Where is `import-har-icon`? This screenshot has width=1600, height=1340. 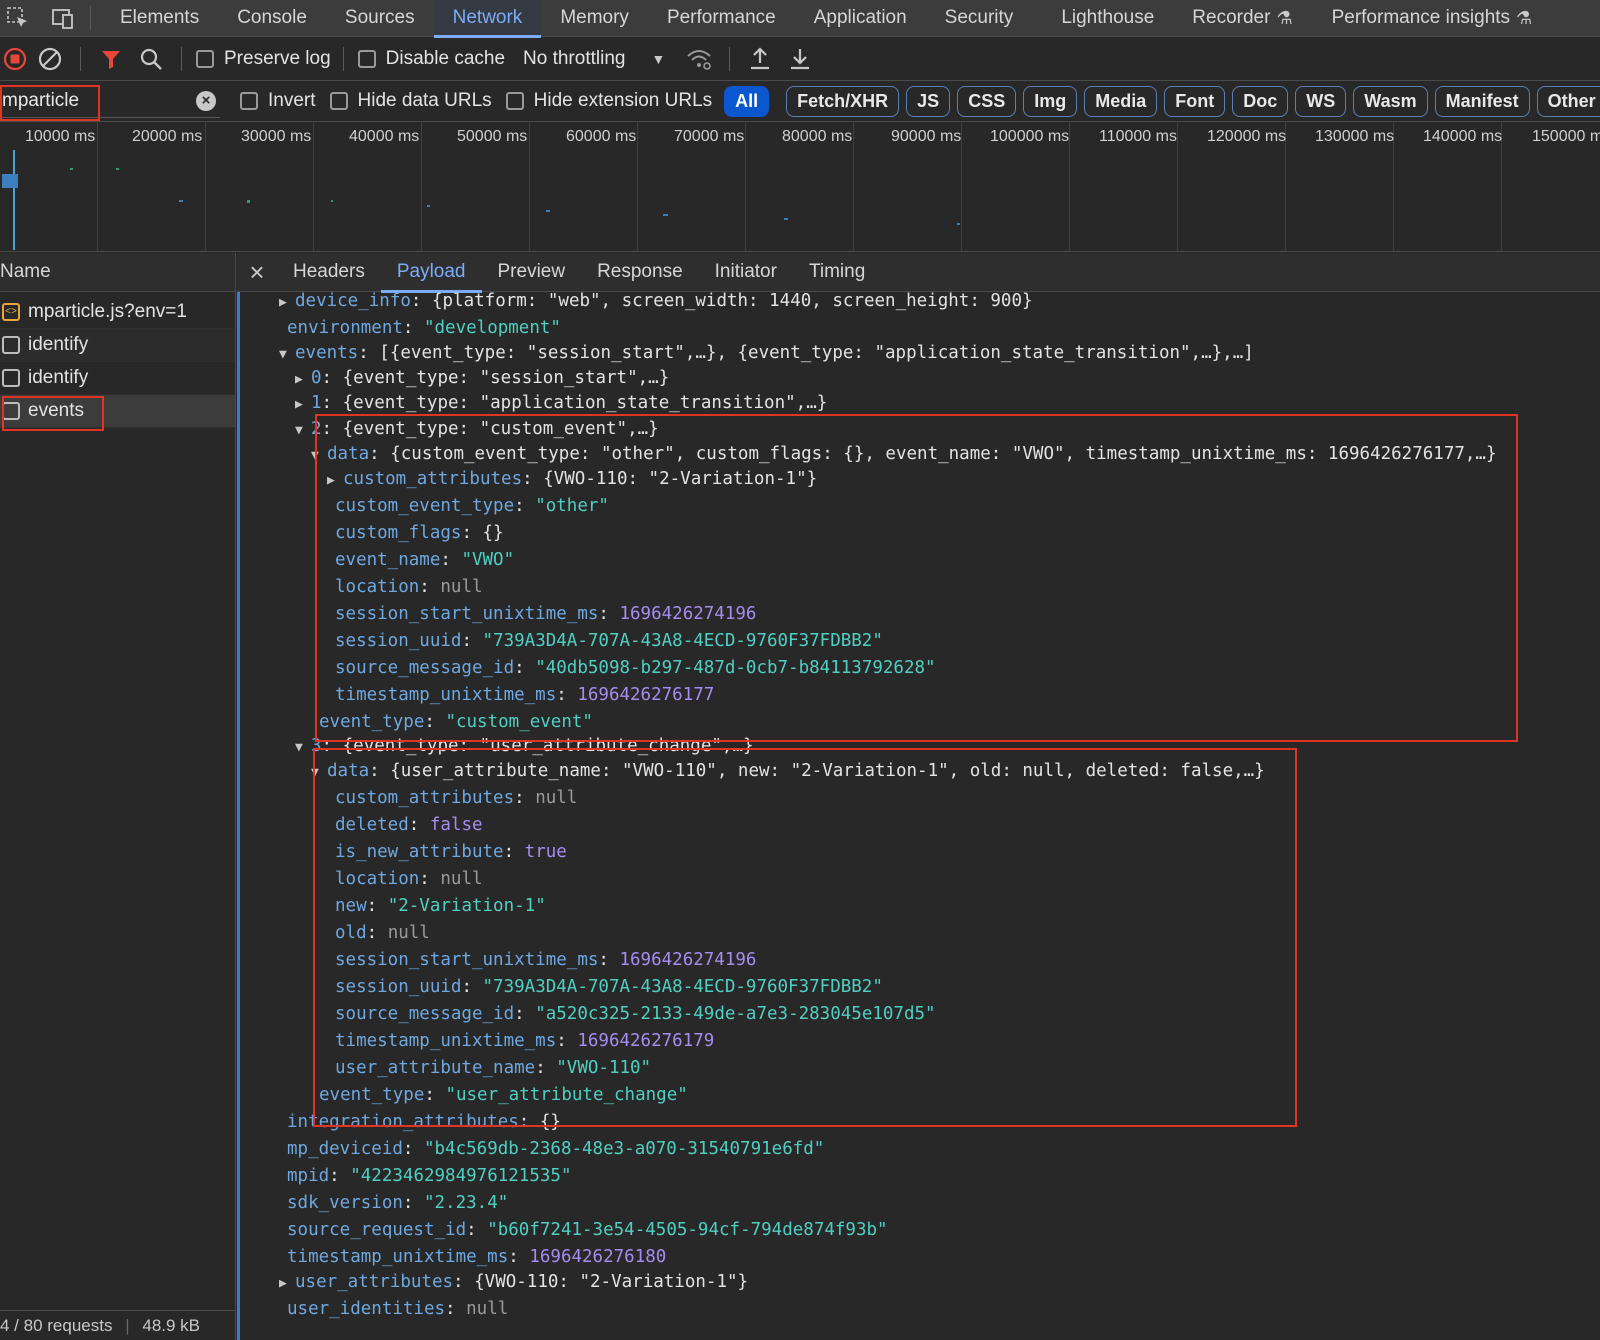 import-har-icon is located at coordinates (760, 59).